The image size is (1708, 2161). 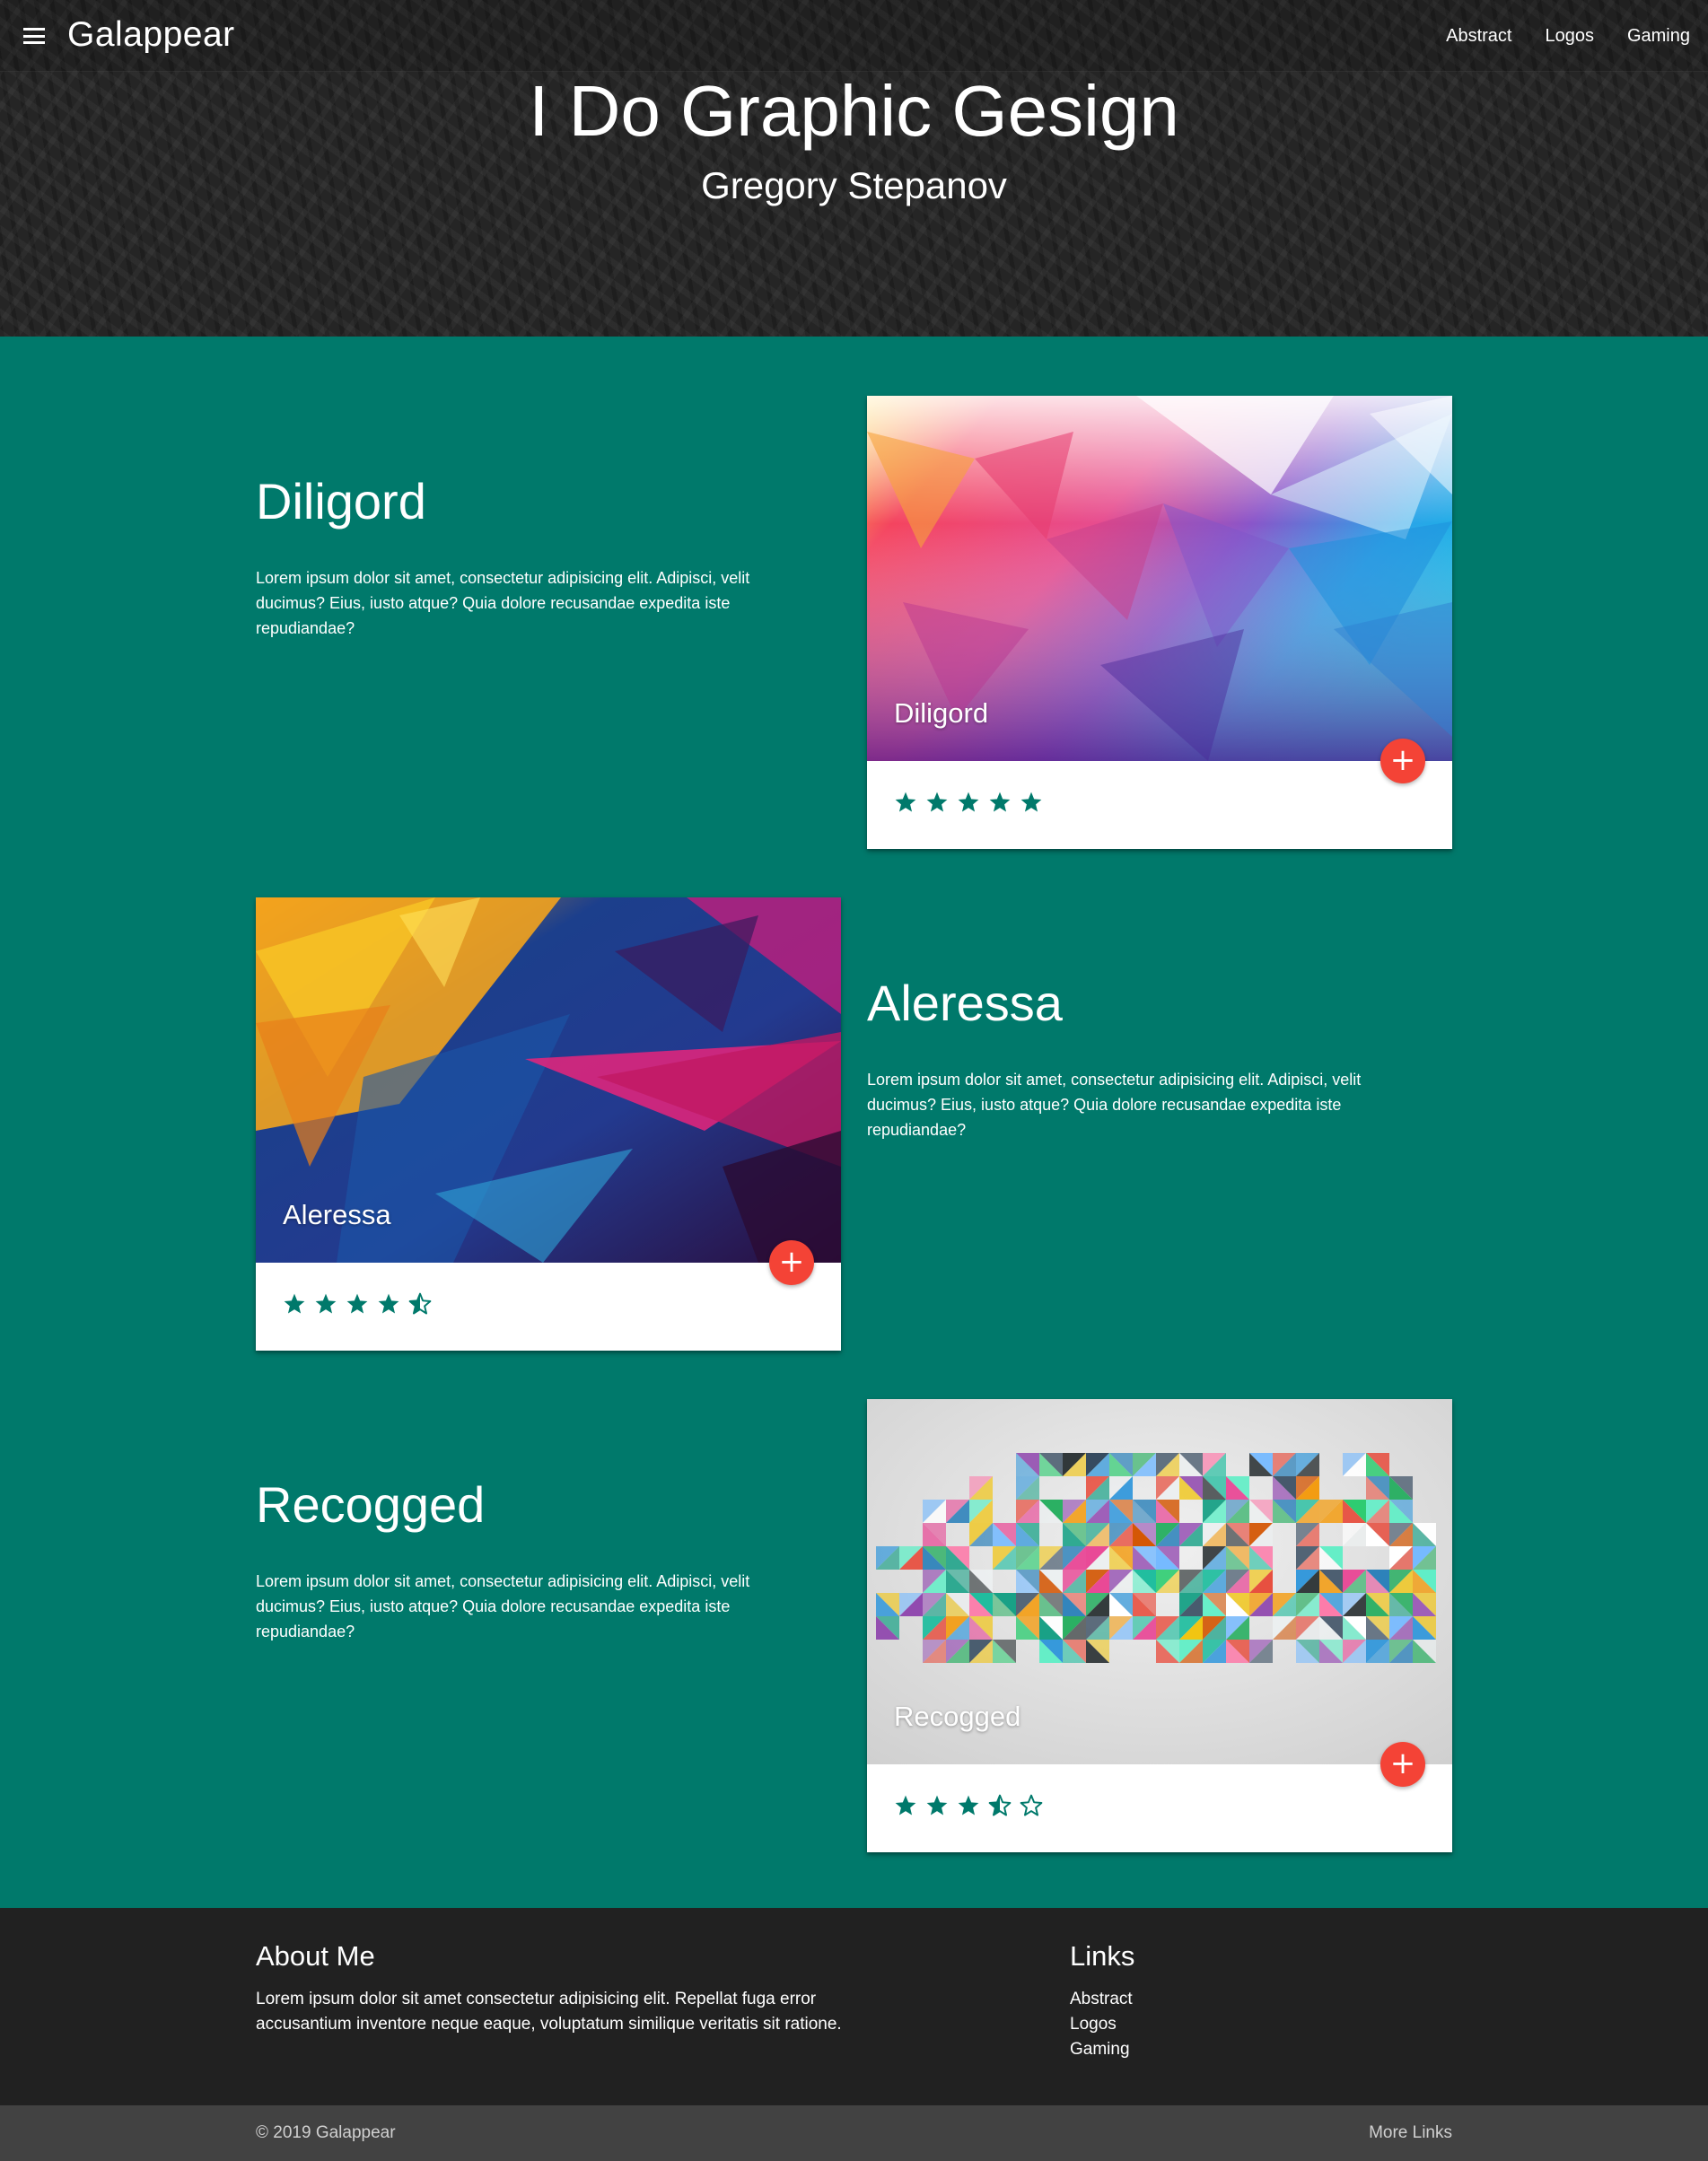 What do you see at coordinates (1159, 622) in the screenshot?
I see `project-card: Diligord +` at bounding box center [1159, 622].